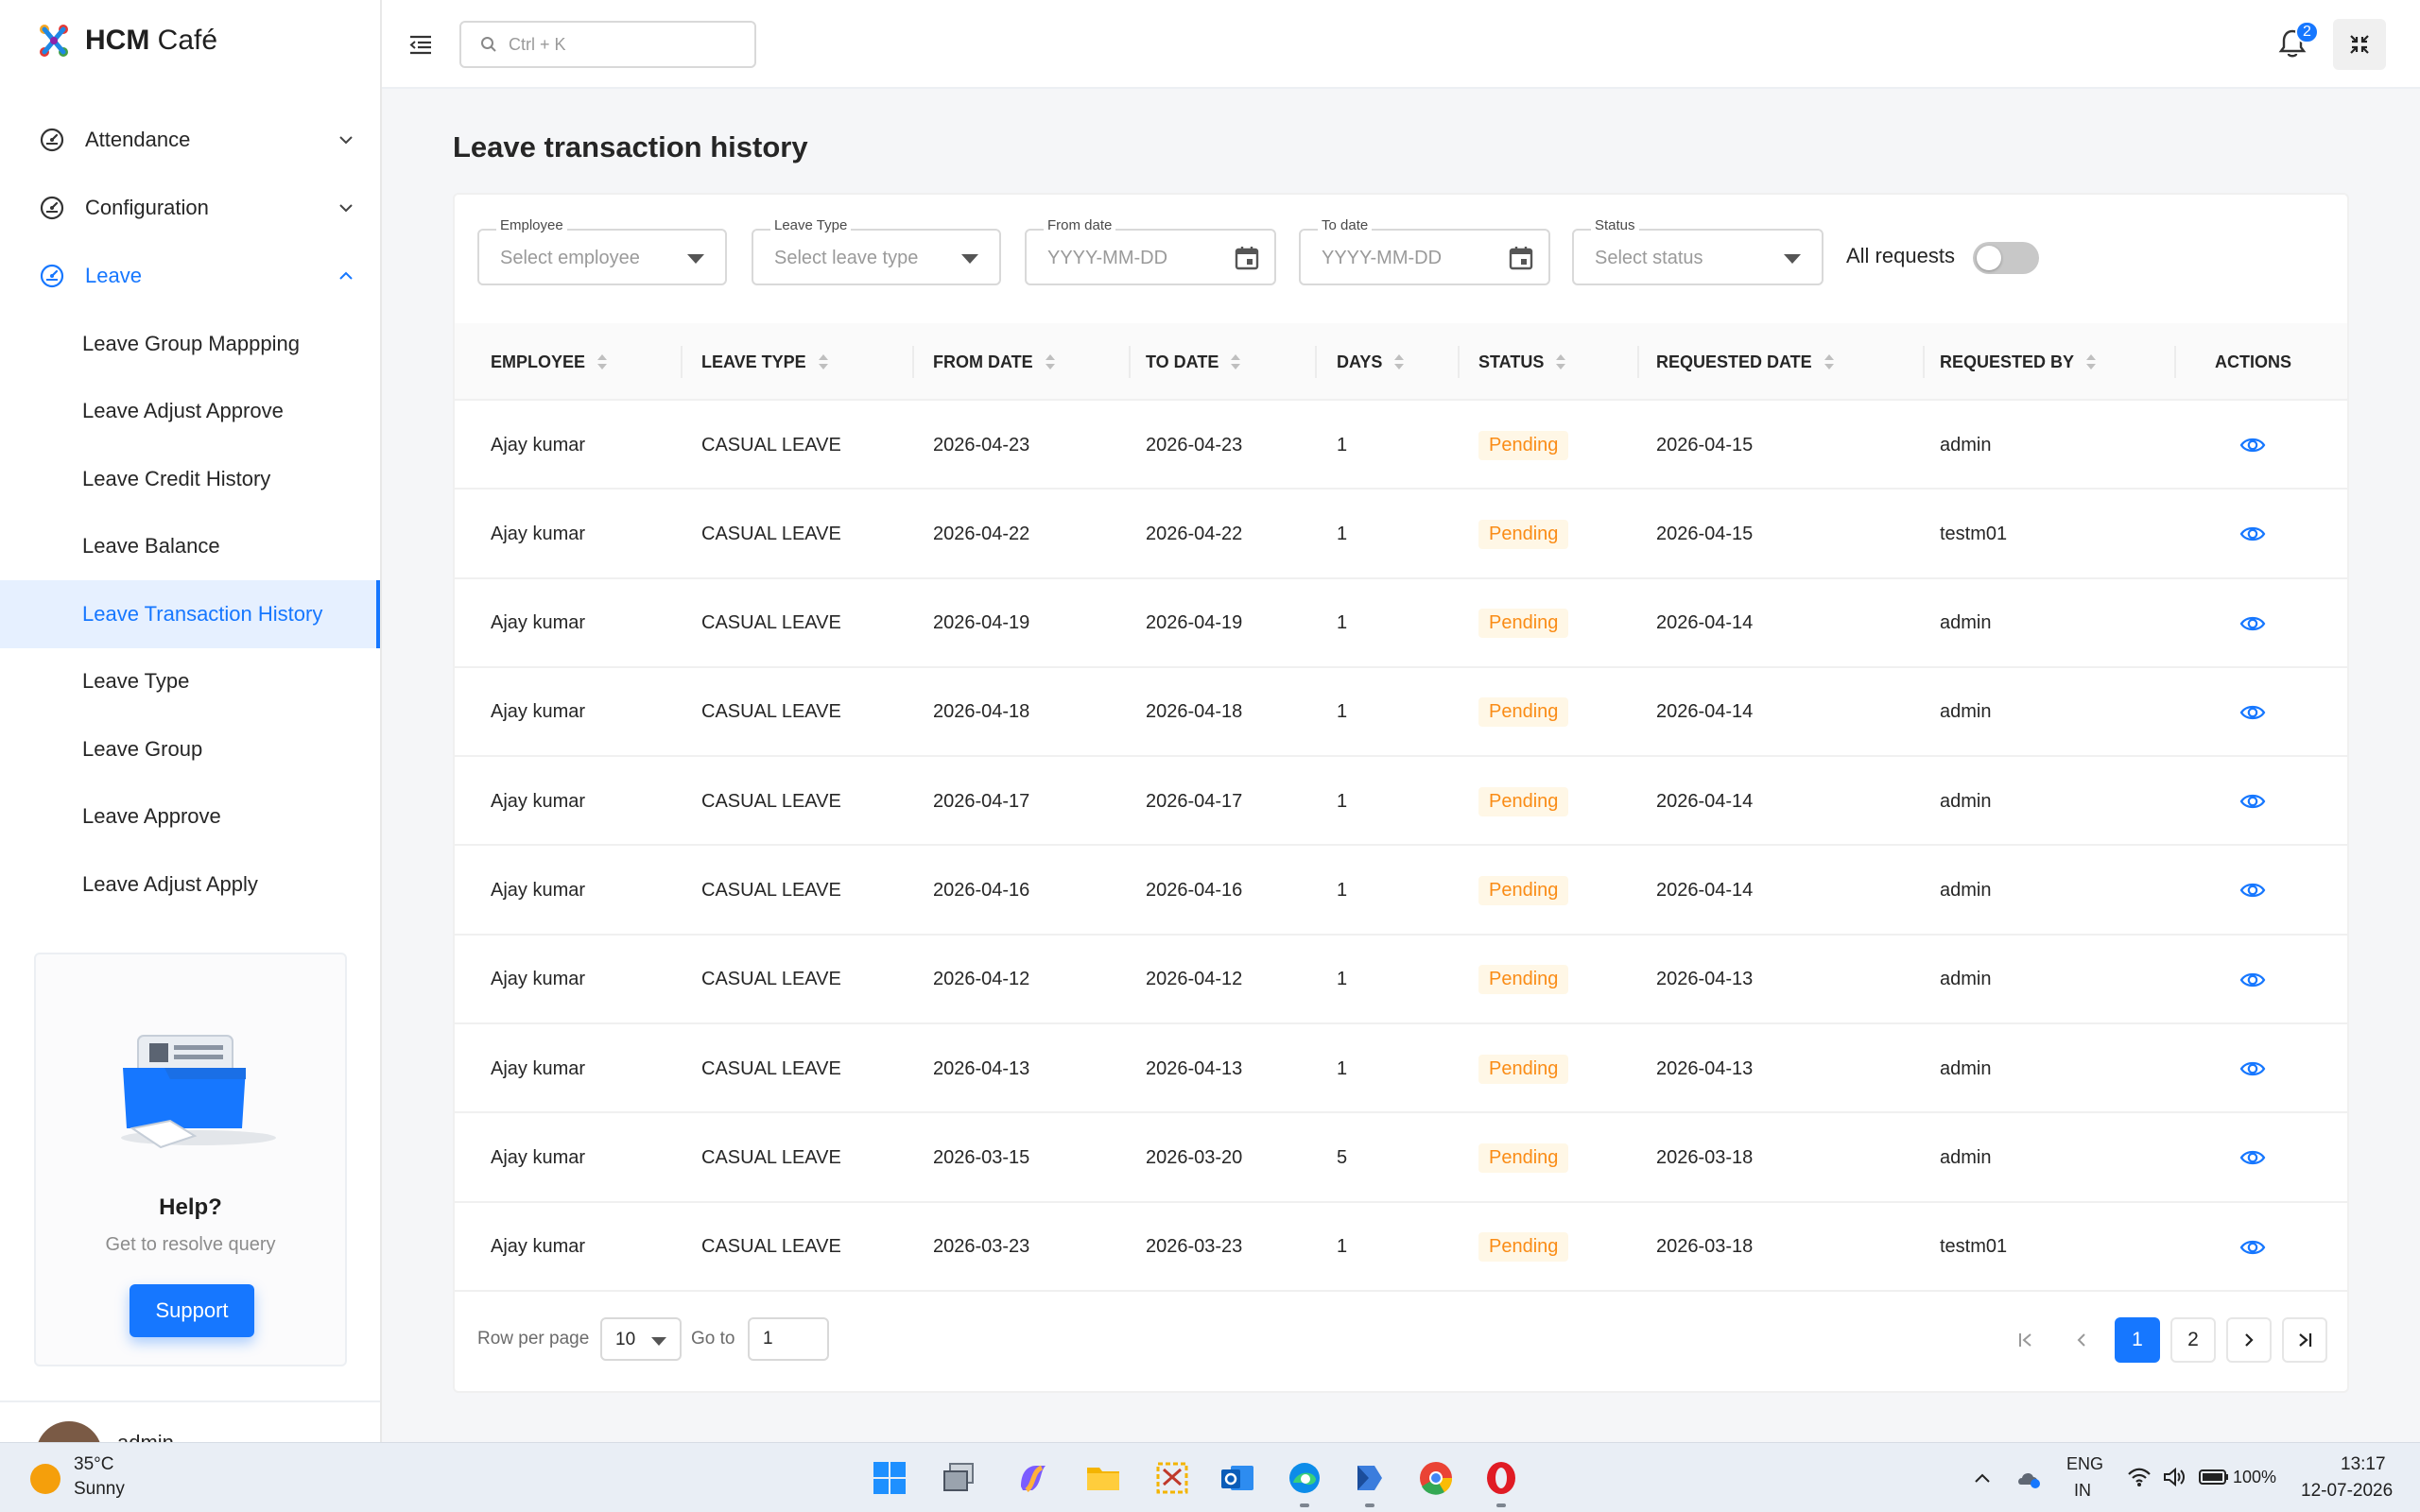  What do you see at coordinates (1342, 712) in the screenshot?
I see `cell-days: 1` at bounding box center [1342, 712].